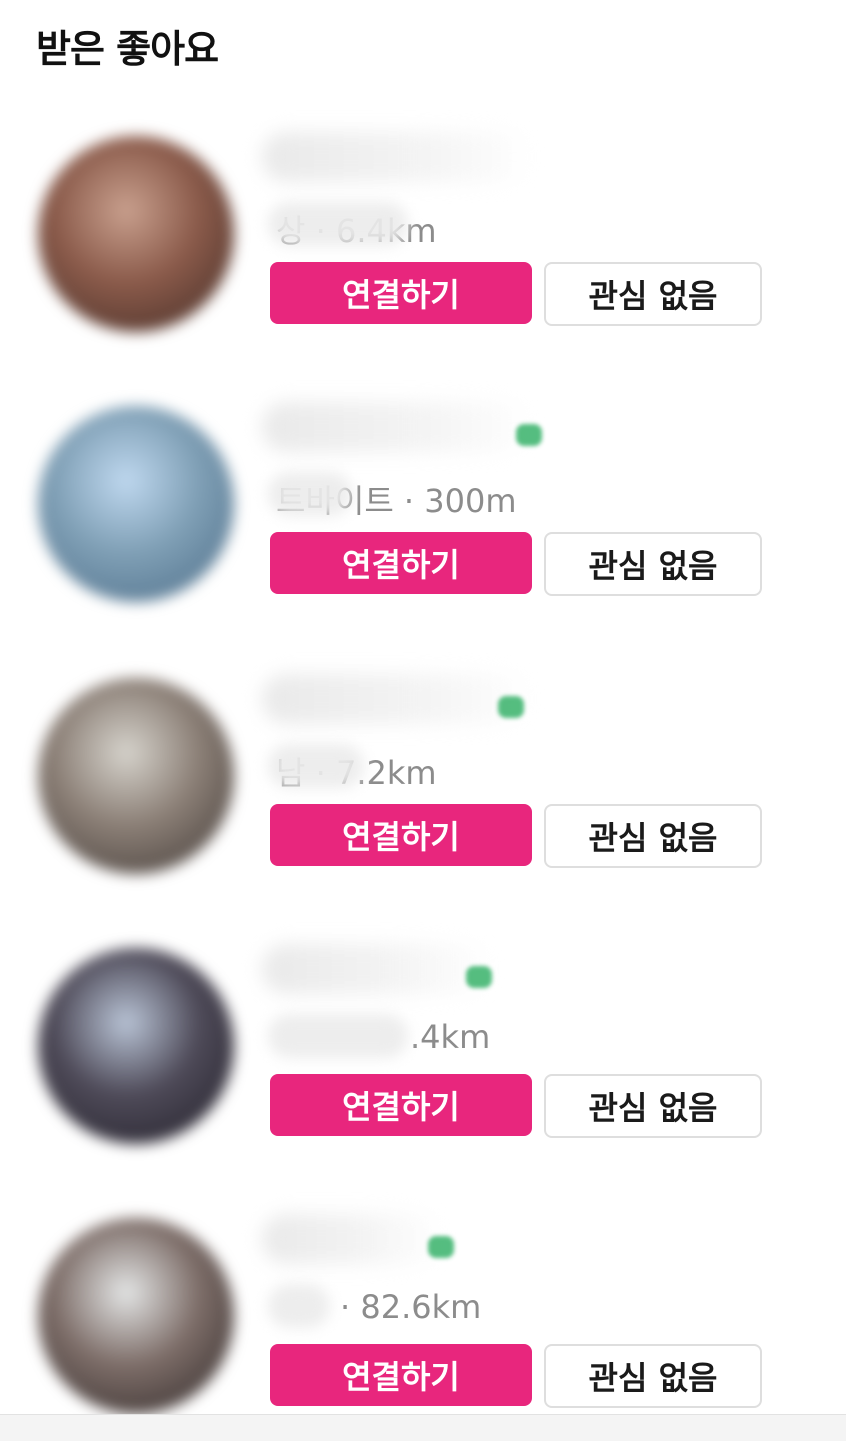 The width and height of the screenshot is (846, 1442). What do you see at coordinates (411, 1307) in the screenshot?
I see `profile-meta: · 82.6km` at bounding box center [411, 1307].